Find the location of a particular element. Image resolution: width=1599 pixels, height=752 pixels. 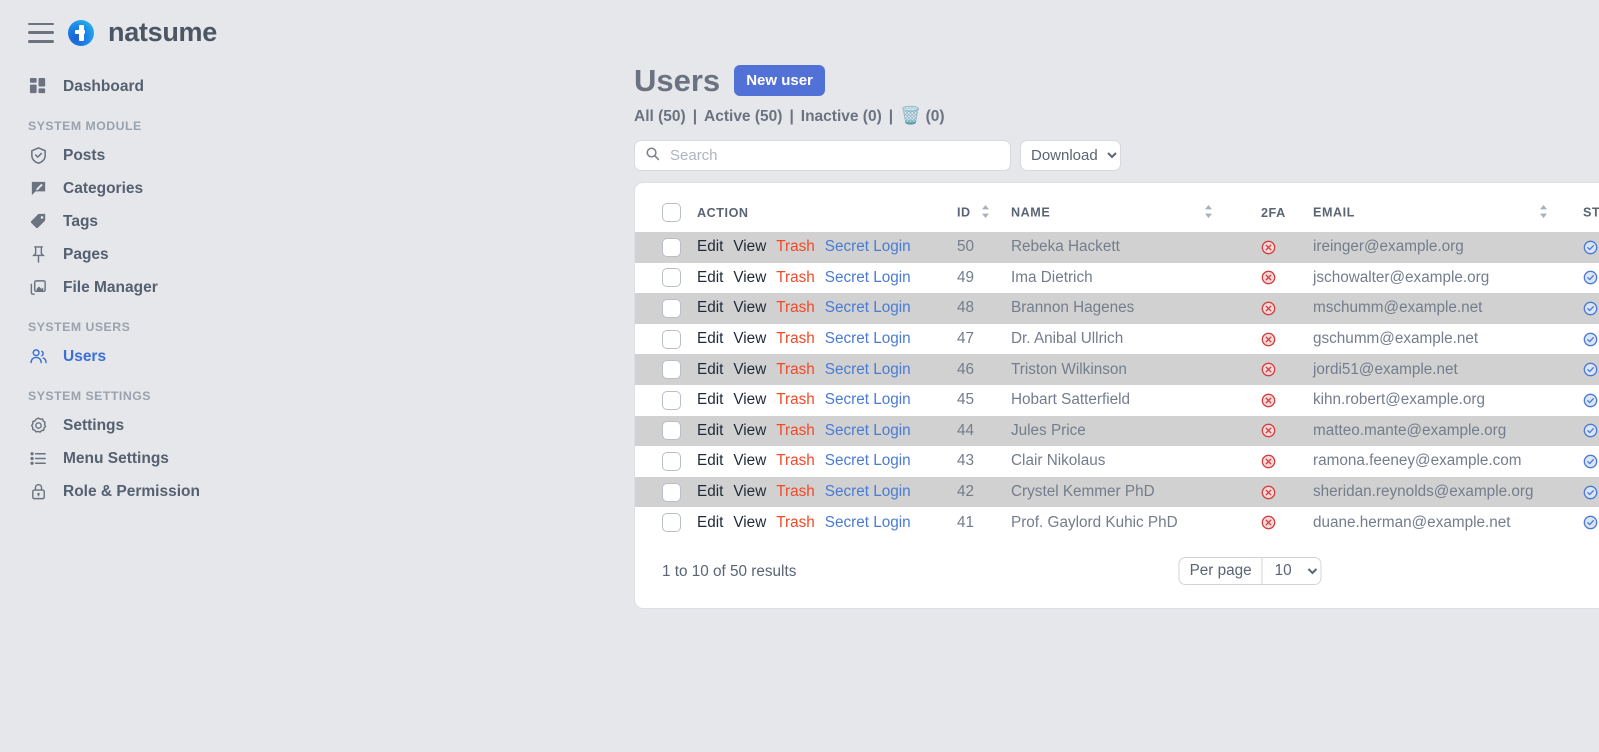

row-actions: Edit View Trash Secret Login is located at coordinates (827, 278).